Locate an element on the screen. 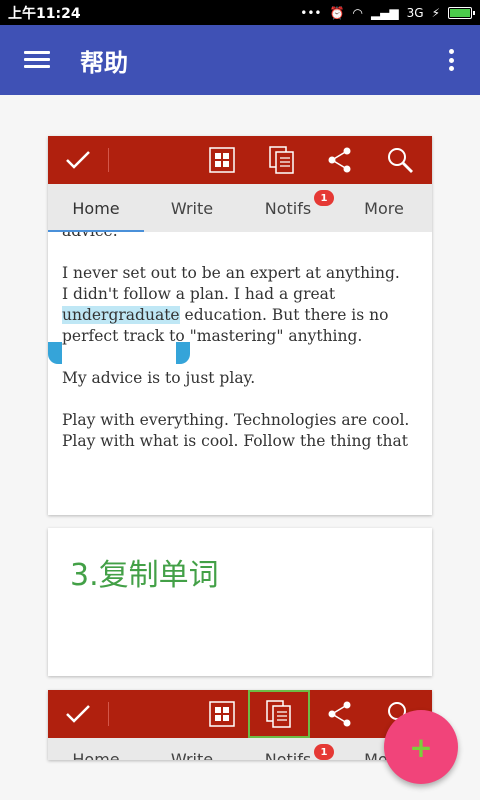 The width and height of the screenshot is (480, 800). status-bar: 上午11:24 ••• ⏰ ◠ ▂▄▆ 3G ⚡ is located at coordinates (240, 12).